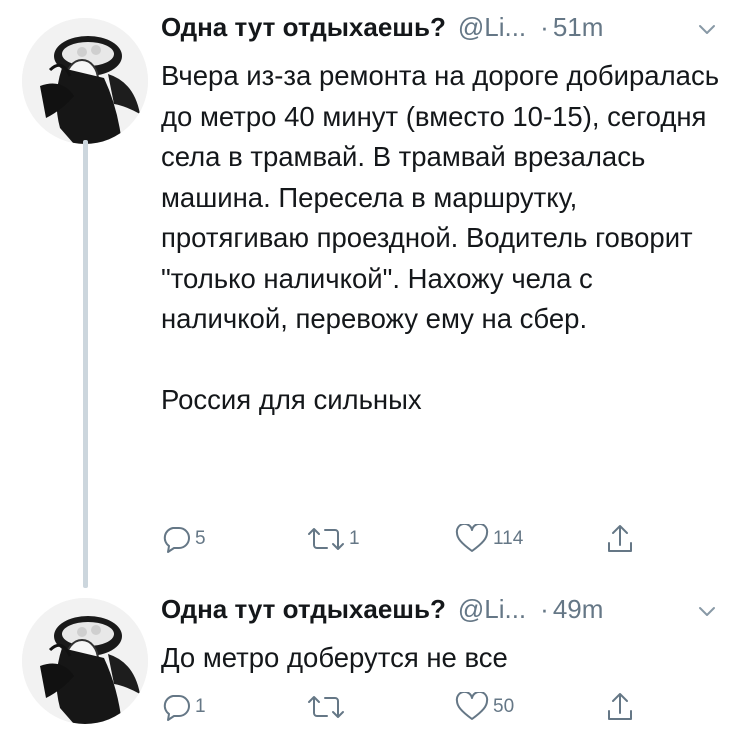  I want to click on tweet-actions: 5 1 114, so click(411, 539).